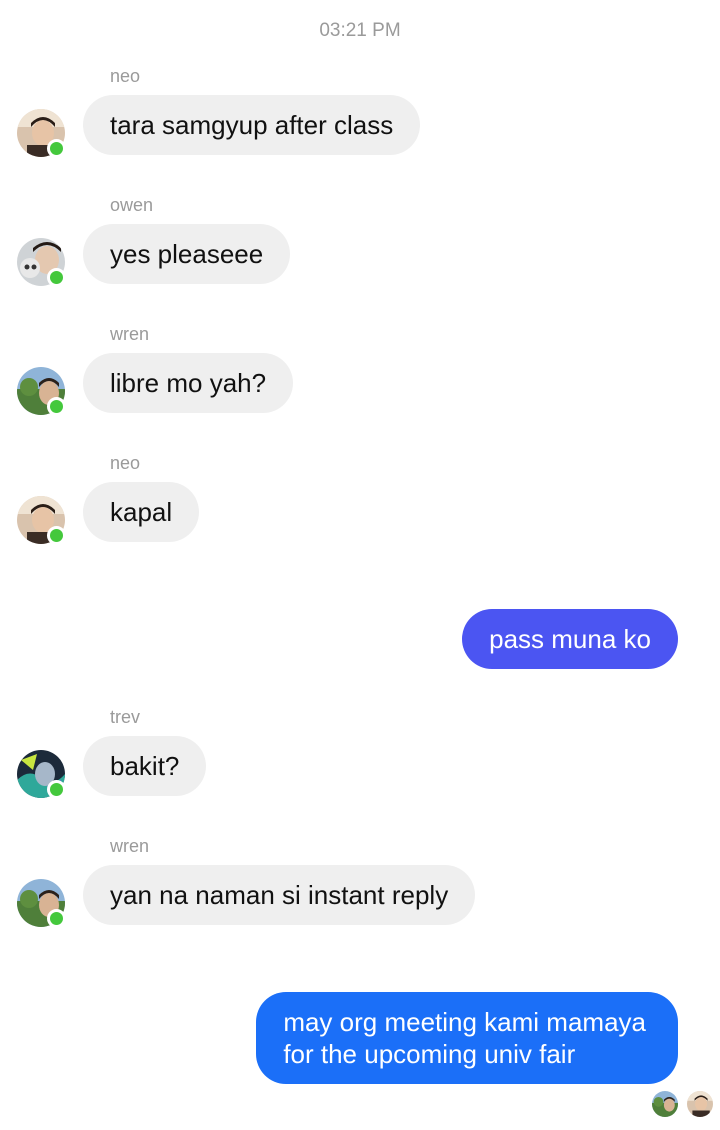 The height and width of the screenshot is (1130, 720). I want to click on incoming-message-bubble: kapal, so click(141, 512).